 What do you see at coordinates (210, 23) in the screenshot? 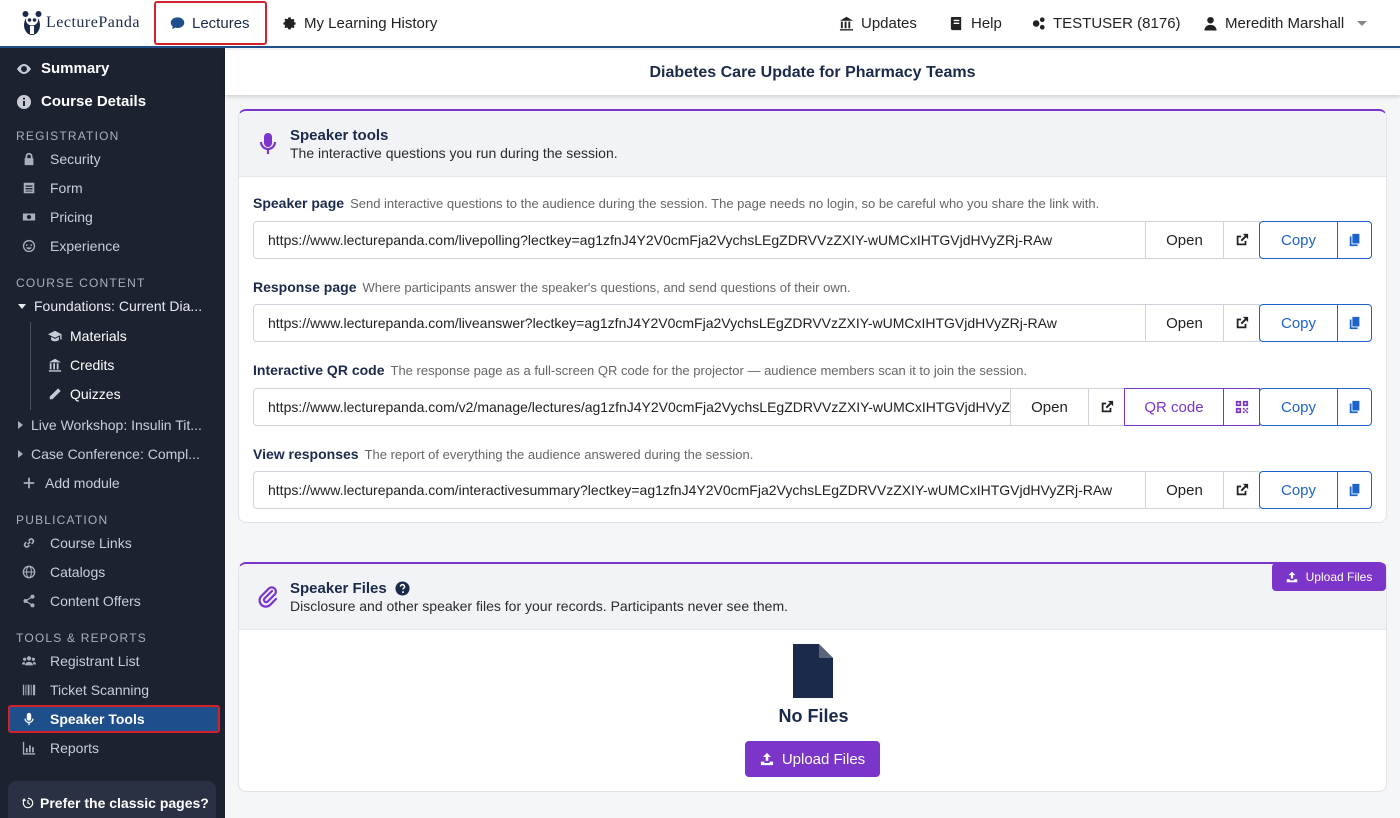
I see `nav-lectures: Lectures` at bounding box center [210, 23].